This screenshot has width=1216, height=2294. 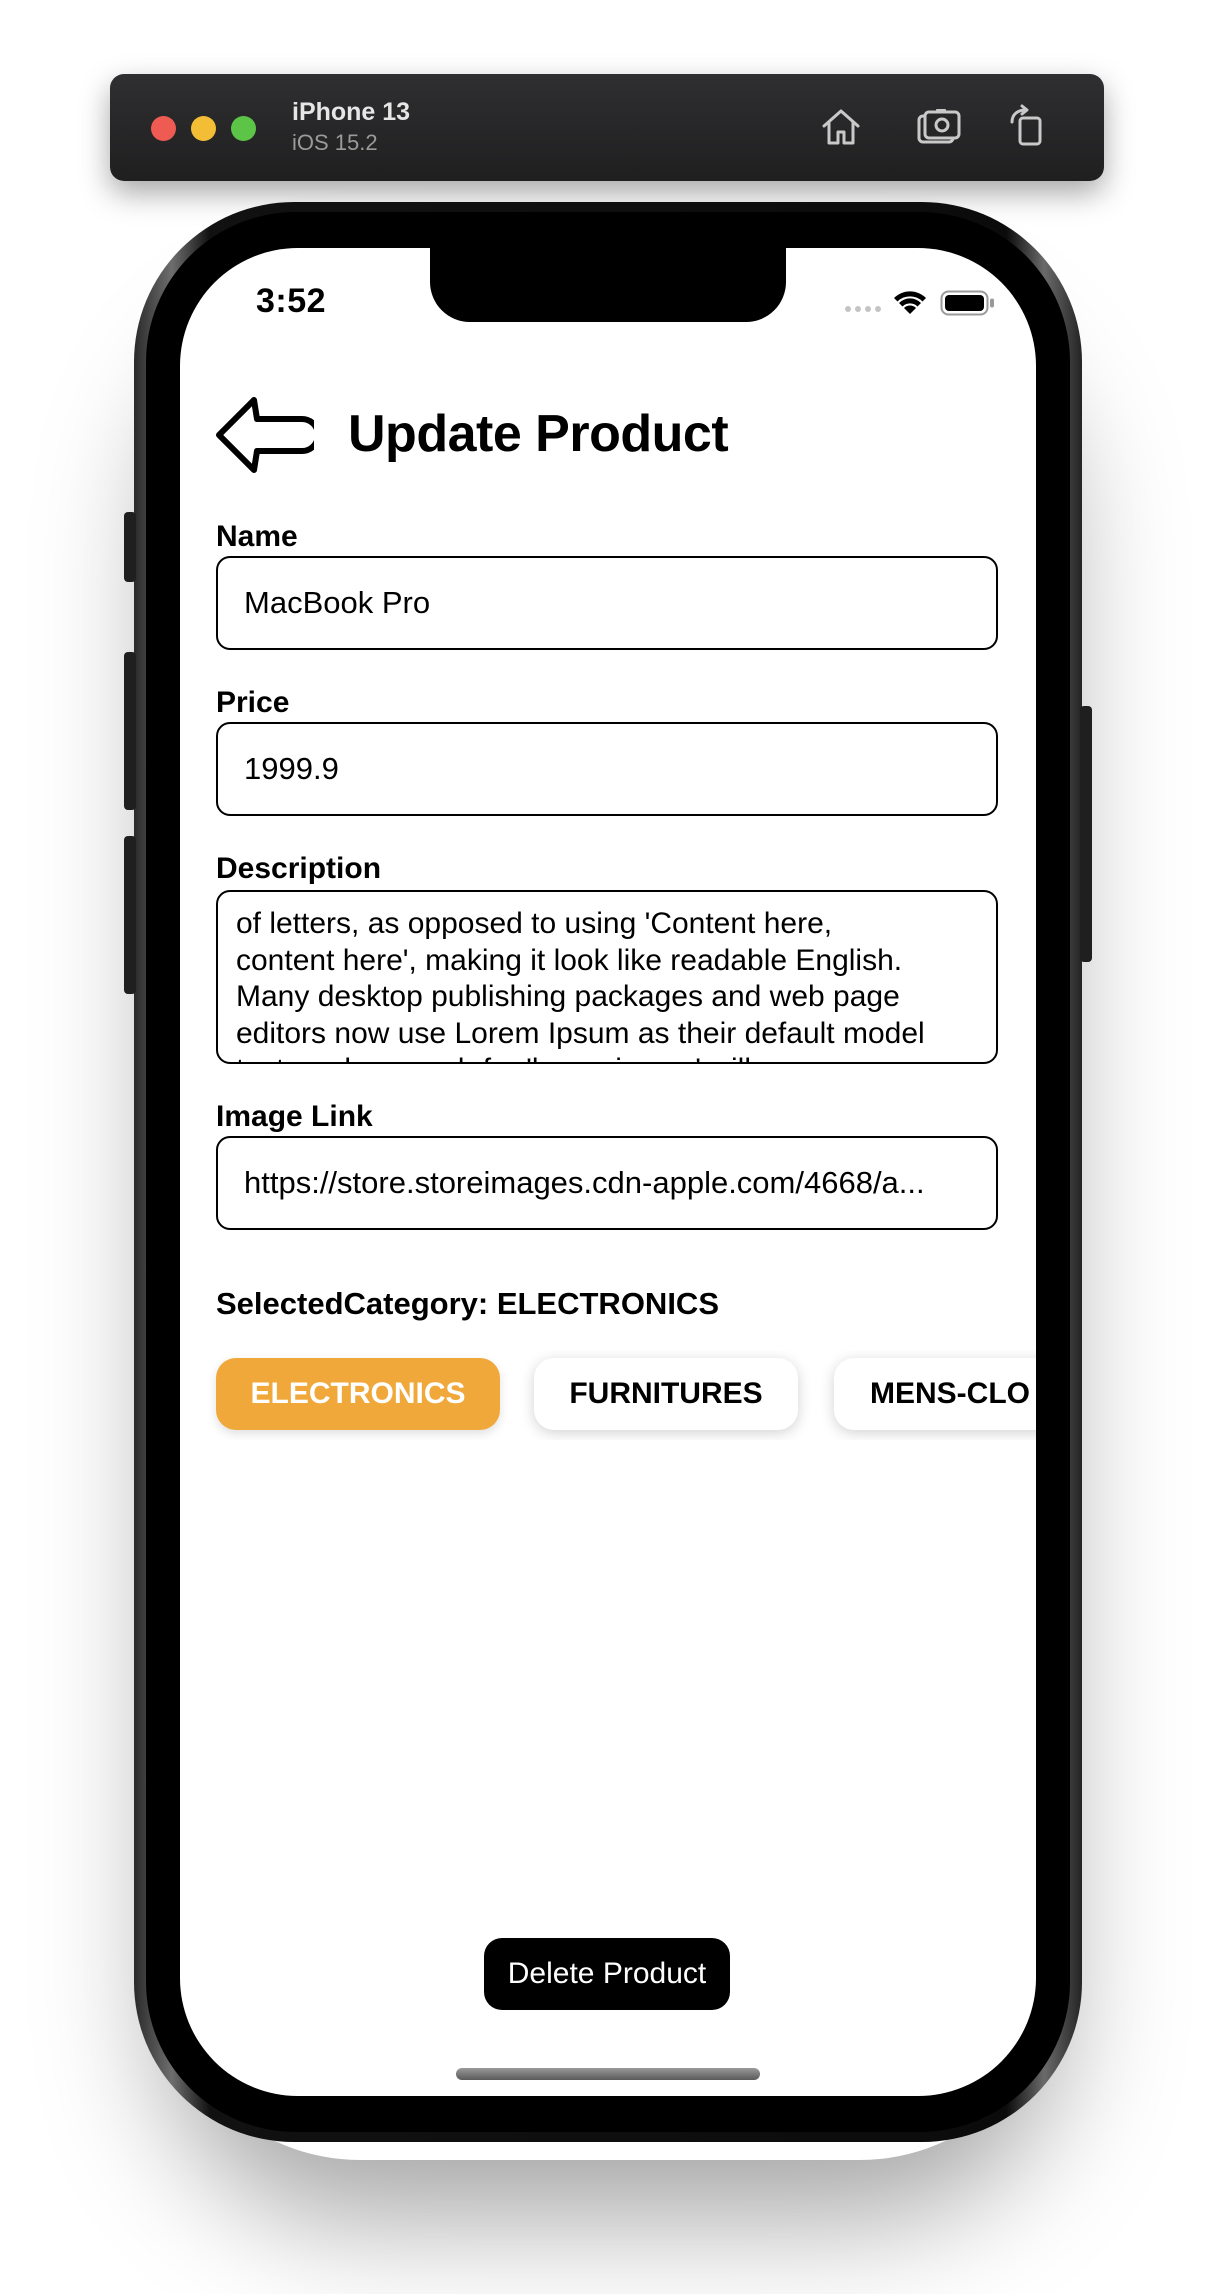 I want to click on side-button, so click(x=1086, y=834).